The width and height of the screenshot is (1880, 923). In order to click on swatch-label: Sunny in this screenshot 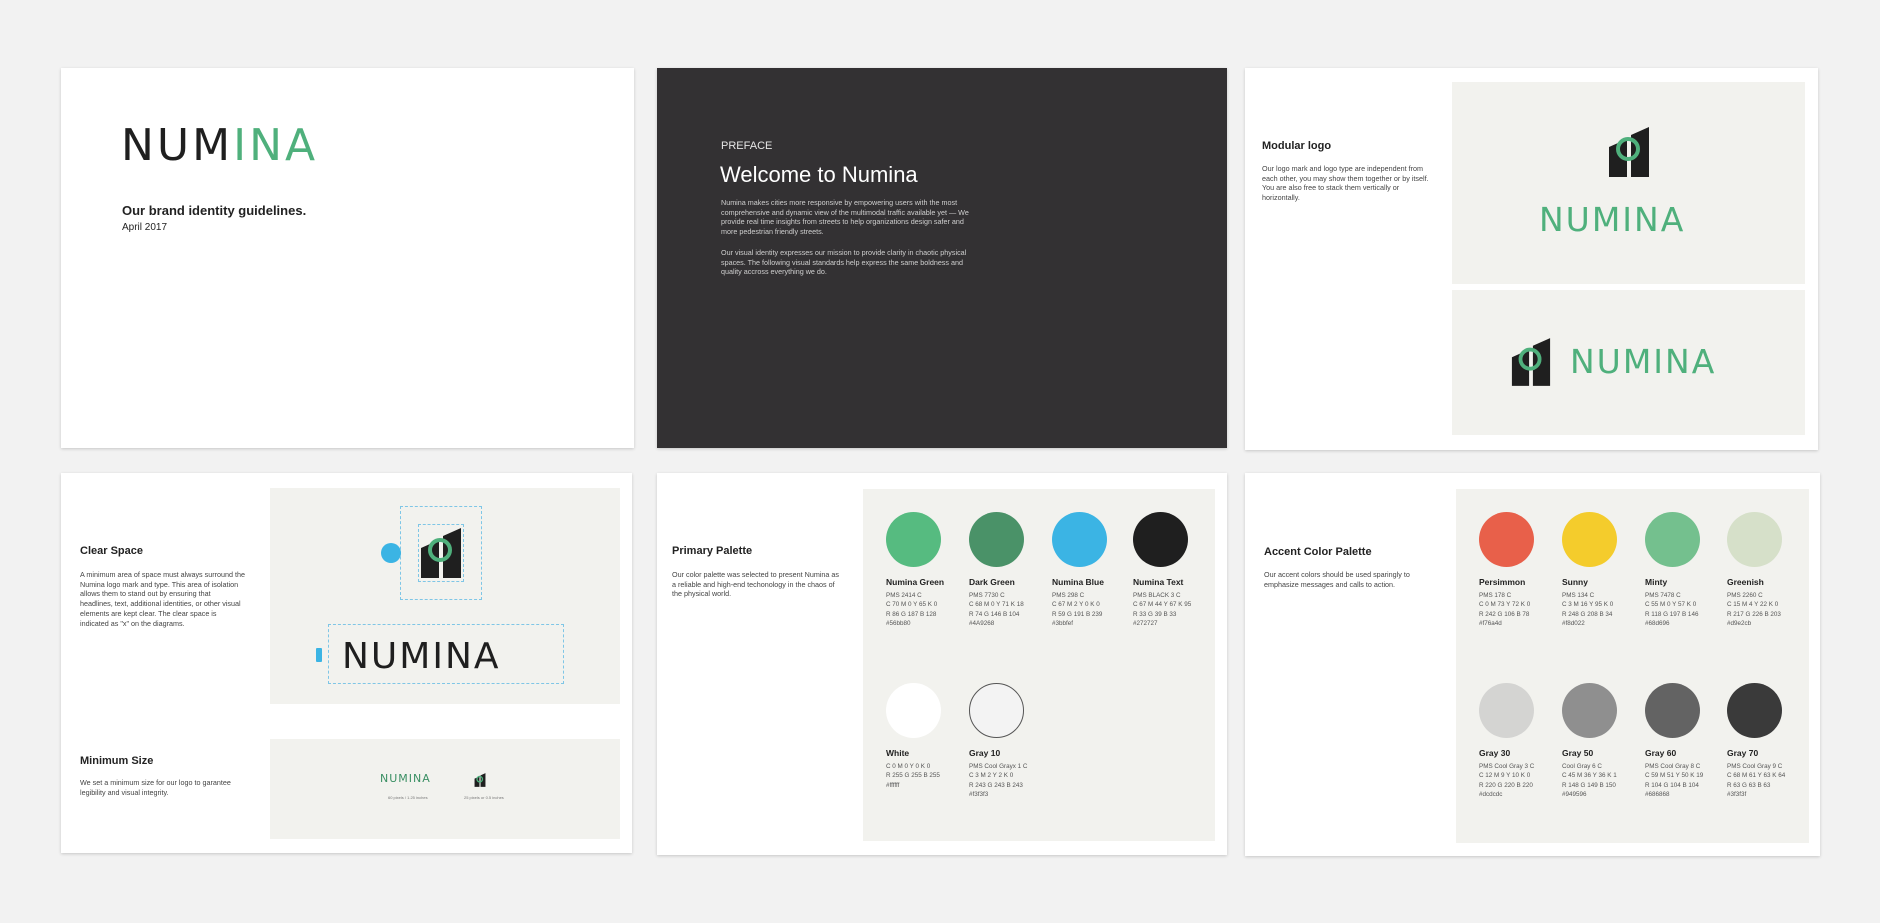, I will do `click(1575, 582)`.